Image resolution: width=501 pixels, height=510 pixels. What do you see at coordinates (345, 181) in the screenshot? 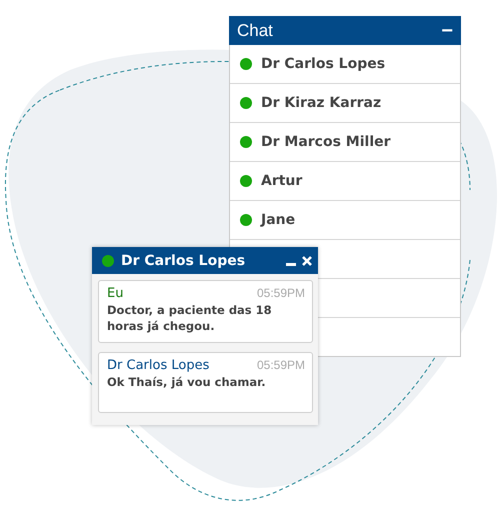
I see `contact-item: Artur` at bounding box center [345, 181].